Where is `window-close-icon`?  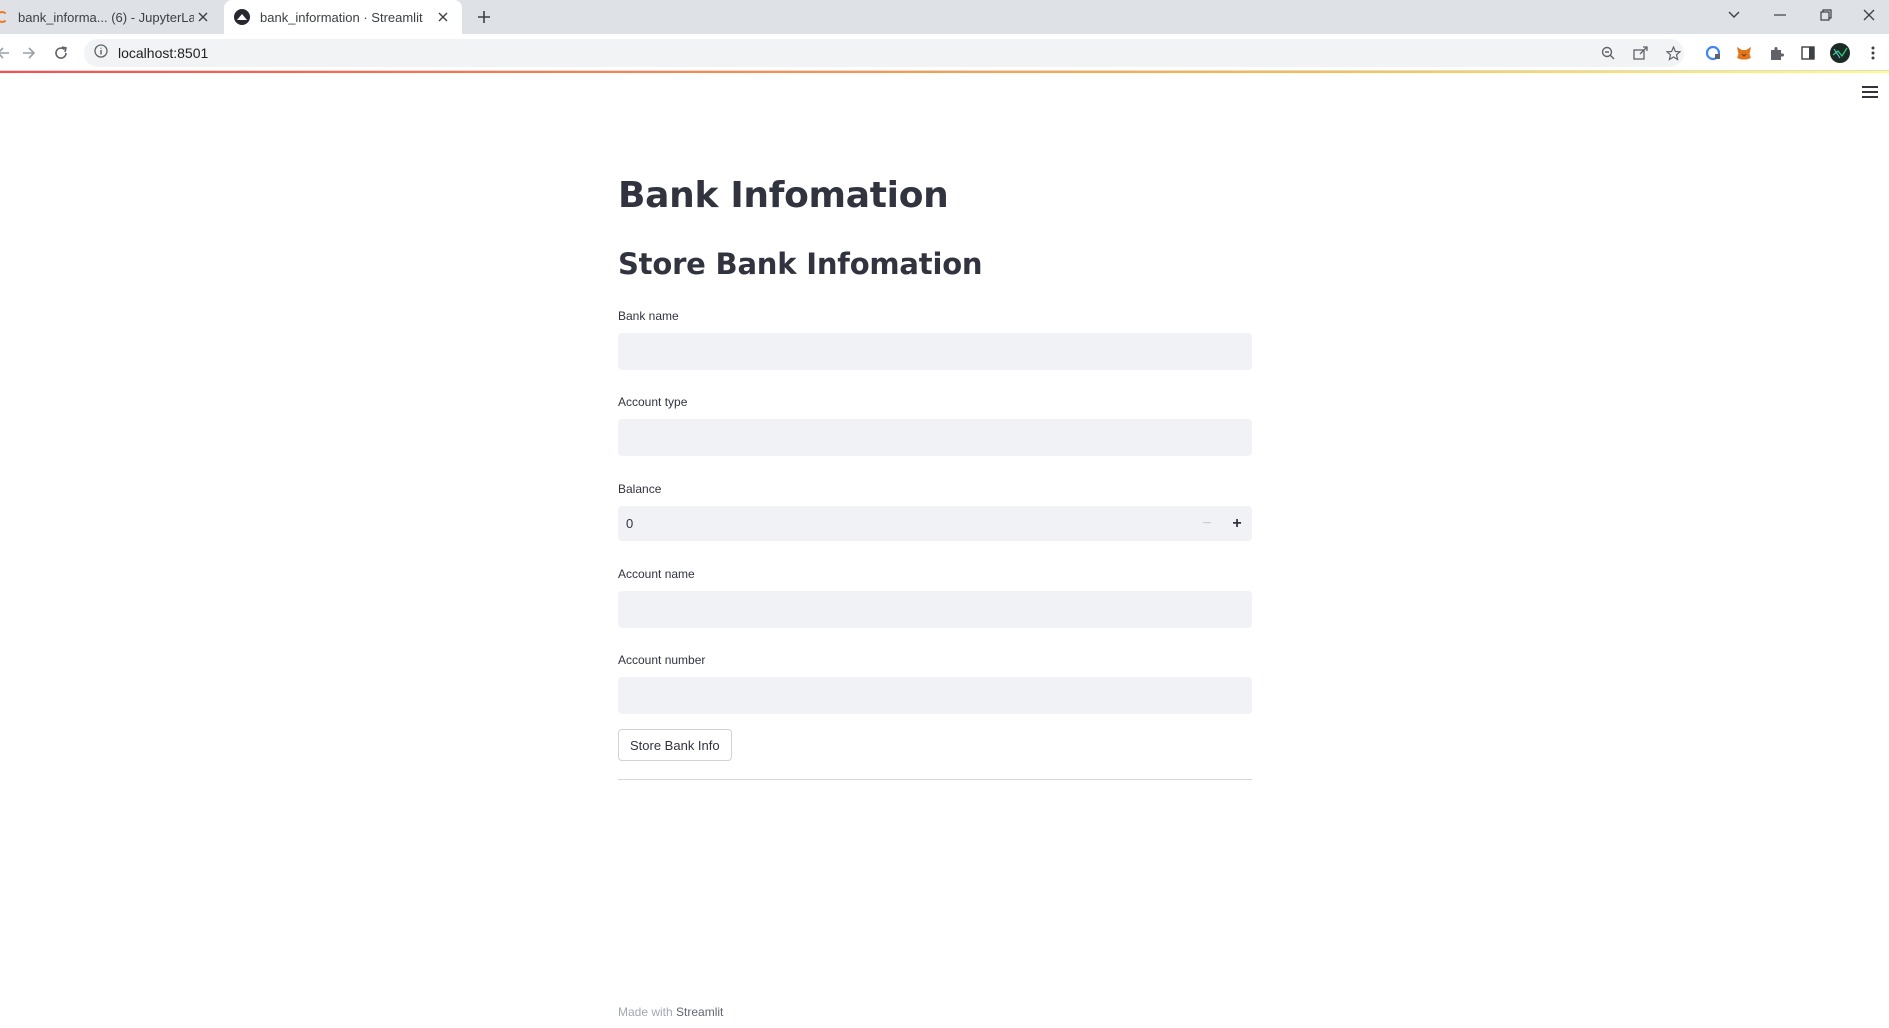 window-close-icon is located at coordinates (1869, 15).